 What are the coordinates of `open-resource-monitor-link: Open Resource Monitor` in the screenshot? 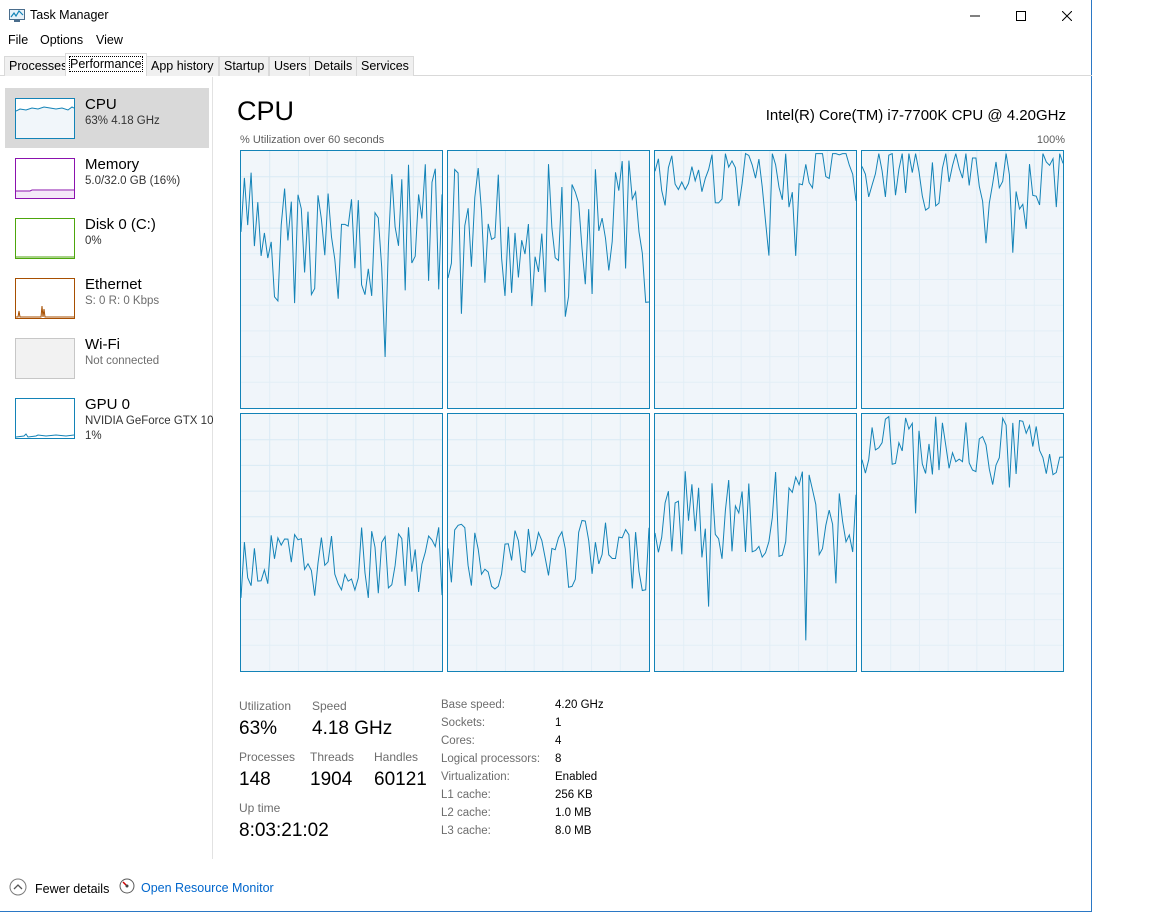 It's located at (196, 887).